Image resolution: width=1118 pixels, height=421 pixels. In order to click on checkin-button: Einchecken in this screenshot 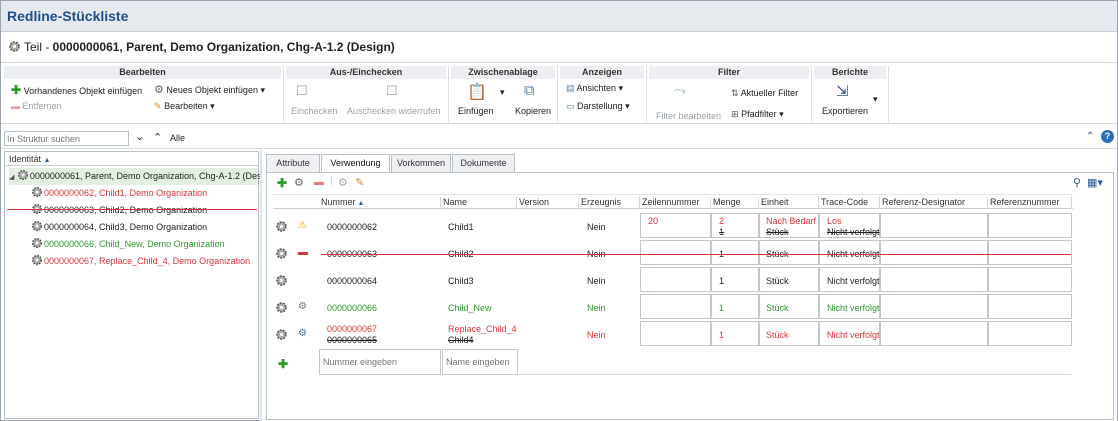, I will do `click(314, 111)`.